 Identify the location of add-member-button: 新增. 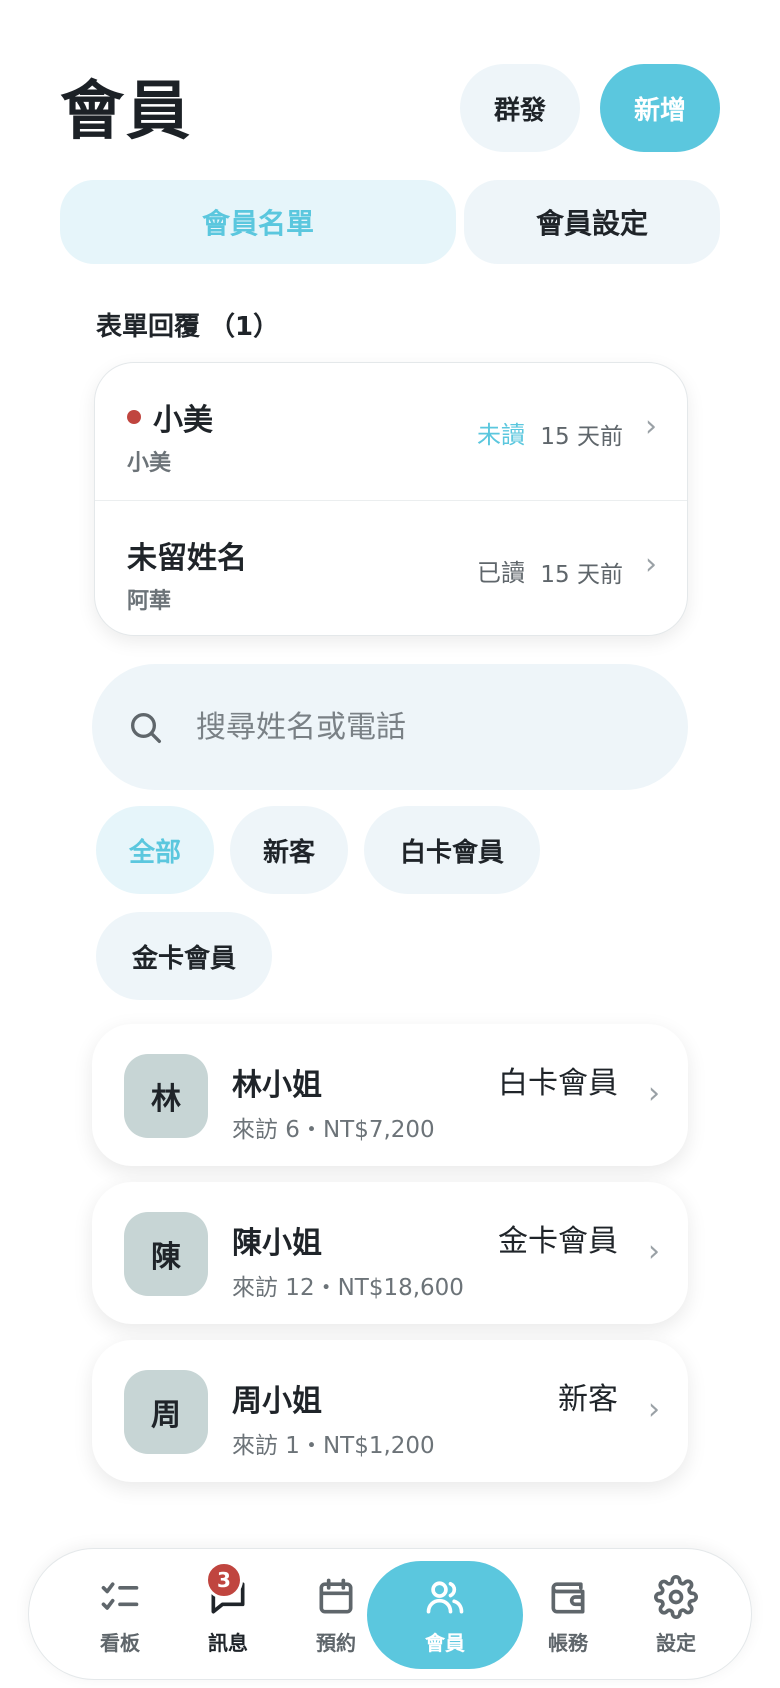
(660, 108).